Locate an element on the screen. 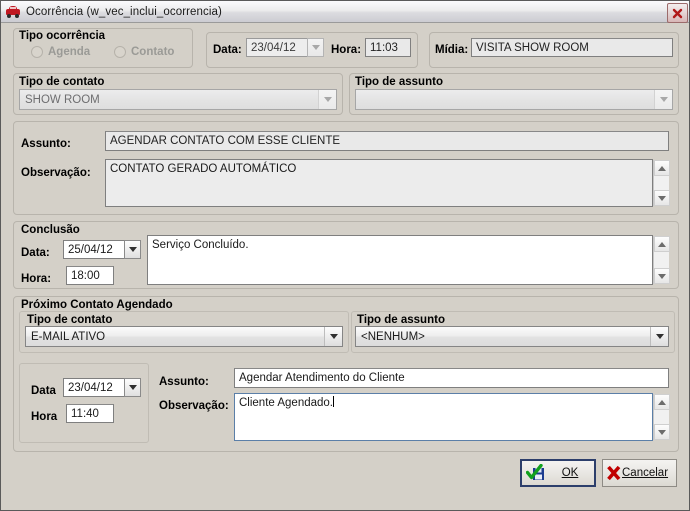 The height and width of the screenshot is (511, 690). proximo-tipo-contato-combo: E-MAIL ATIVO is located at coordinates (184, 336).